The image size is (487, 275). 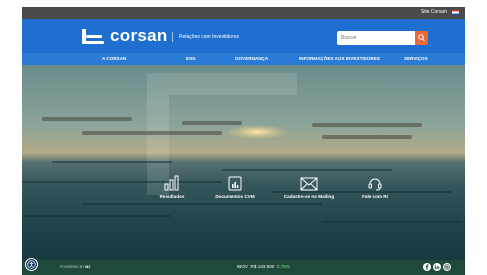 What do you see at coordinates (447, 267) in the screenshot?
I see `instagram-icon` at bounding box center [447, 267].